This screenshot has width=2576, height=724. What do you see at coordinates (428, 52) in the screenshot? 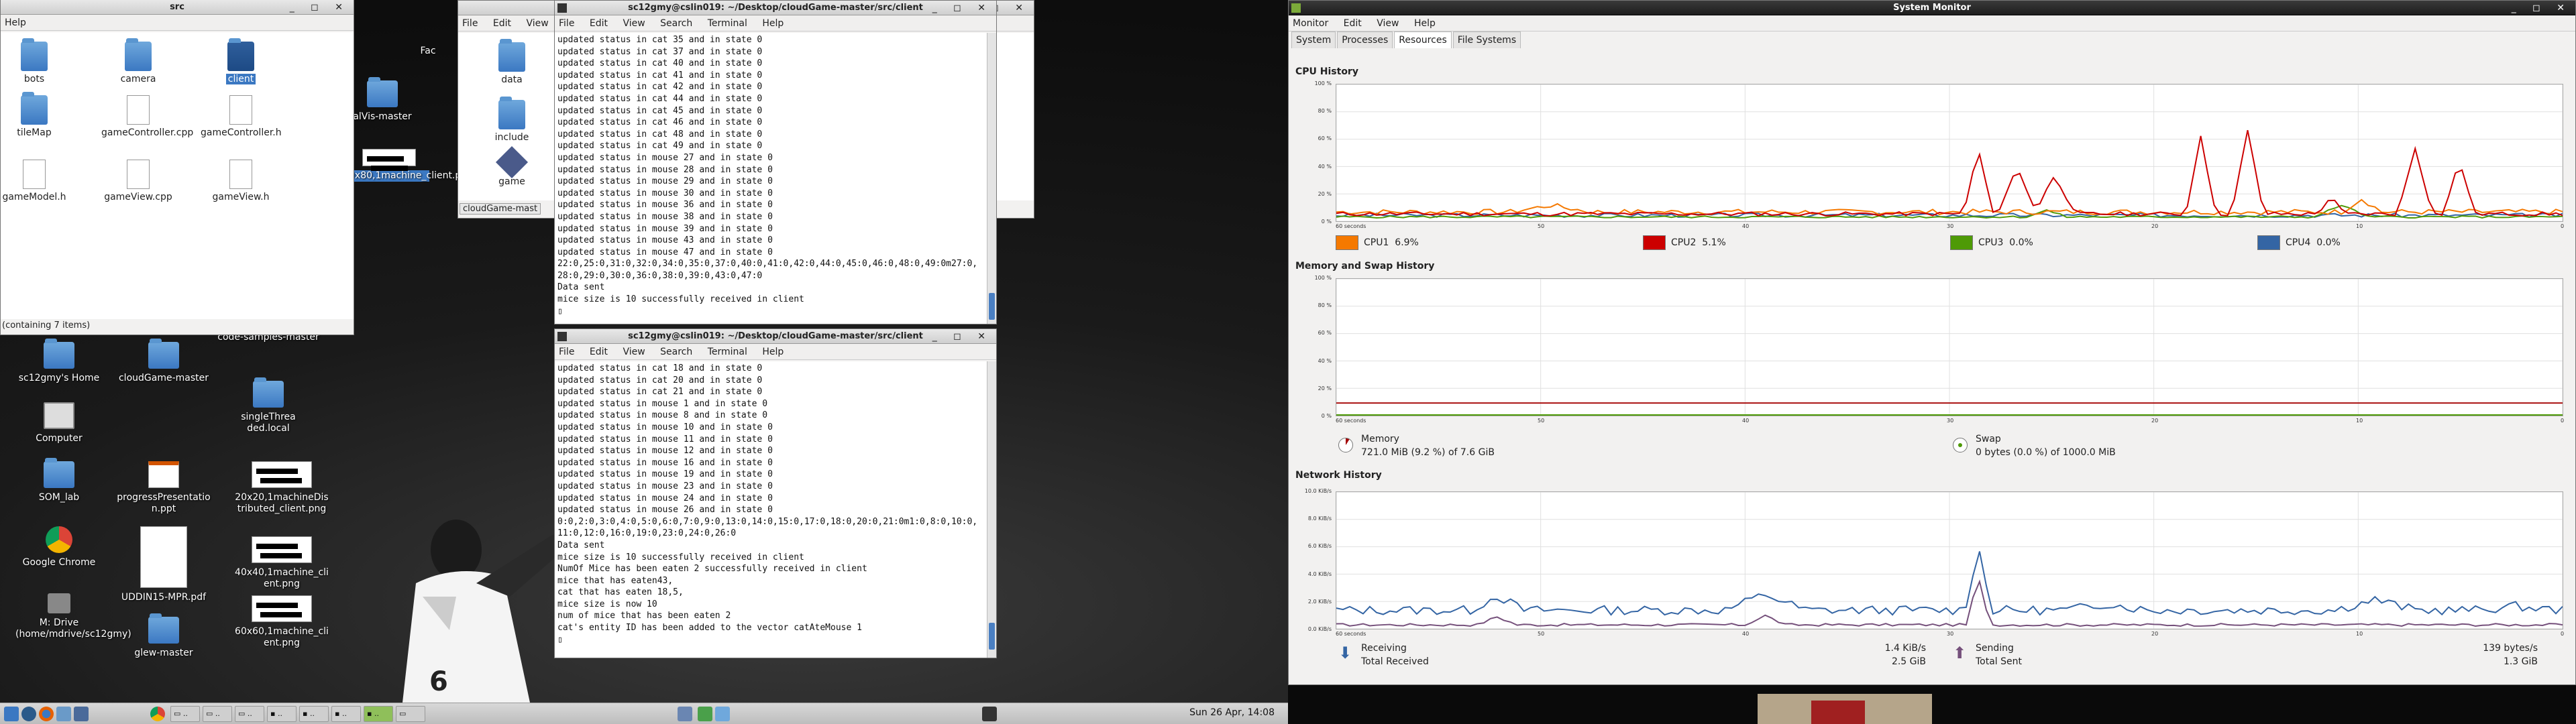
I see `desktop-icon-fac: Fac` at bounding box center [428, 52].